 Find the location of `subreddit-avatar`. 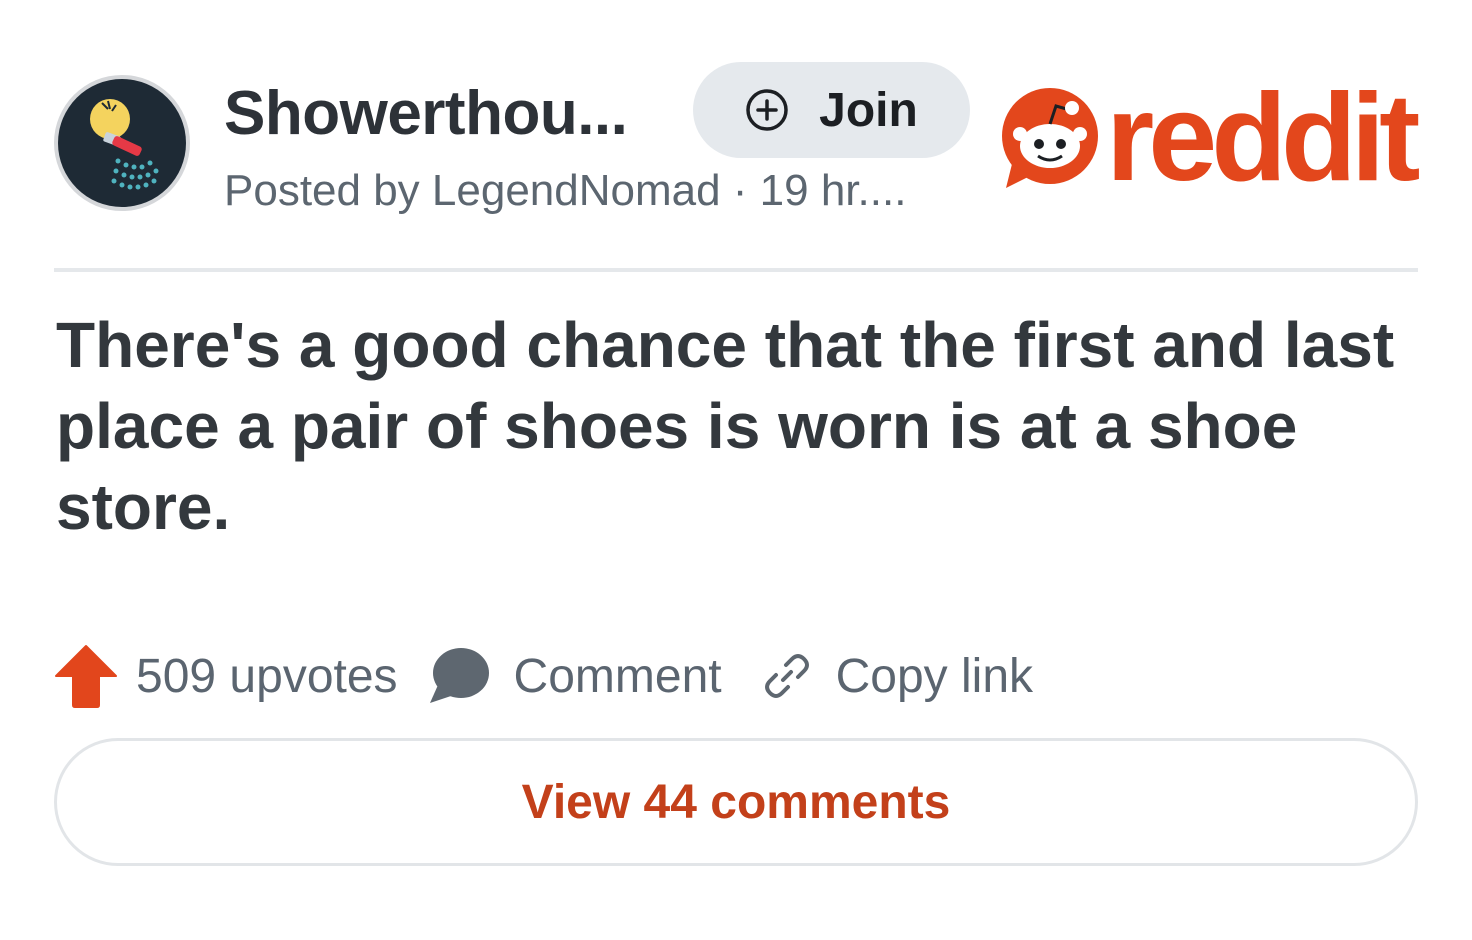

subreddit-avatar is located at coordinates (122, 143).